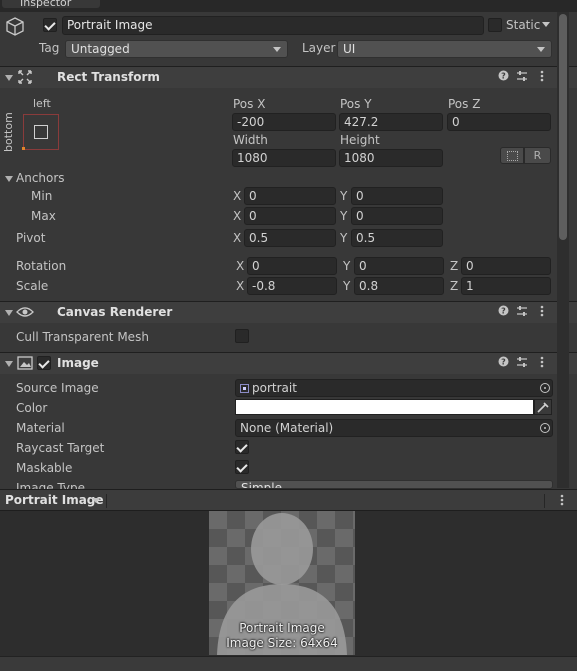  Describe the element at coordinates (9, 364) in the screenshot. I see `image-fold-icon` at that location.